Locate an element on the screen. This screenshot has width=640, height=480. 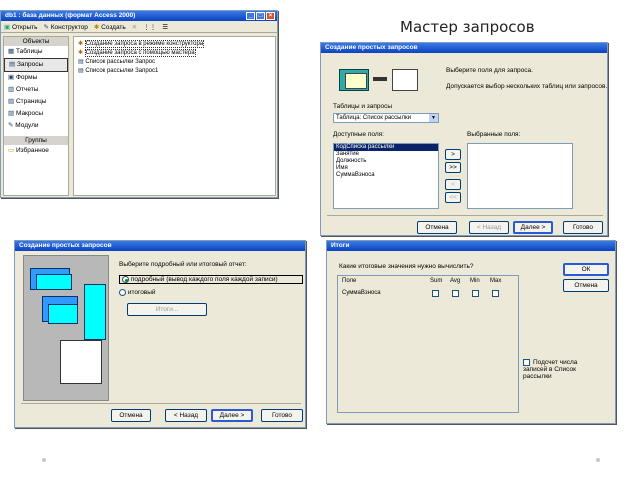
totals-titlebar: Итоги is located at coordinates (471, 246).